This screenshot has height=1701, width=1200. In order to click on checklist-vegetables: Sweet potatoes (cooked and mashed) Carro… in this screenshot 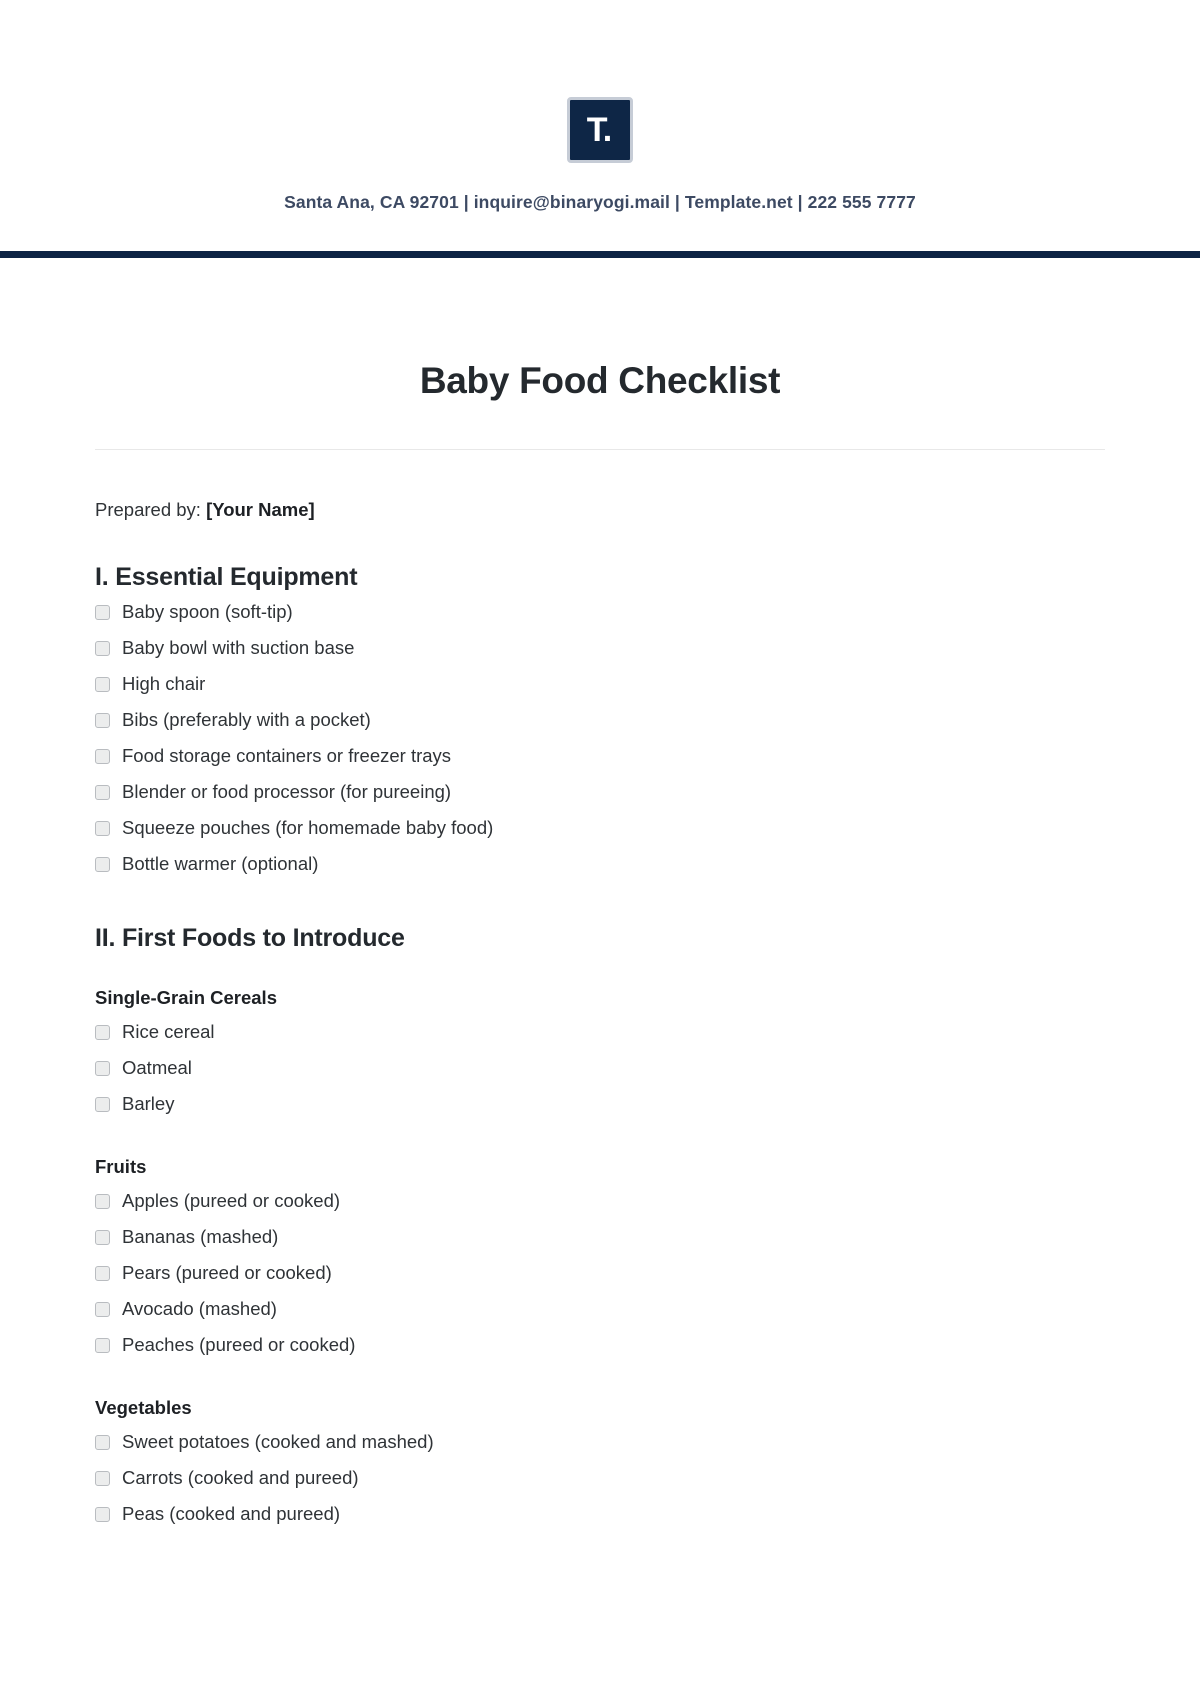, I will do `click(600, 1478)`.